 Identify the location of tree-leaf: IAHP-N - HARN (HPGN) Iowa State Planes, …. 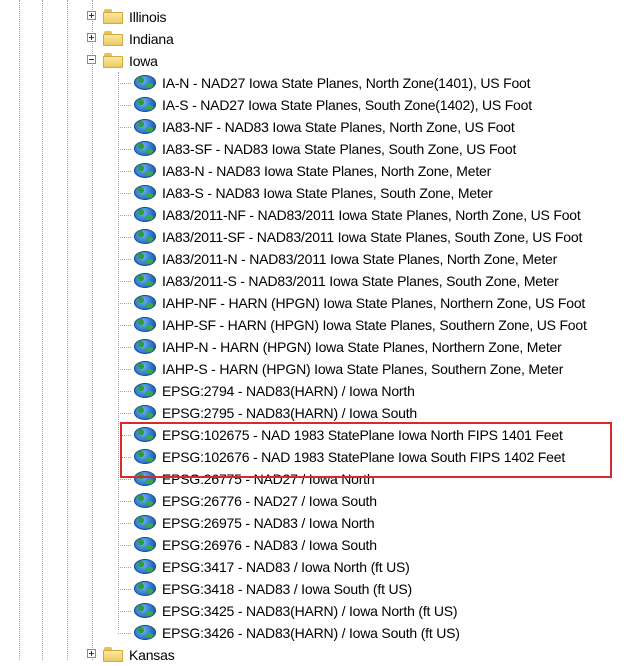
(314, 347).